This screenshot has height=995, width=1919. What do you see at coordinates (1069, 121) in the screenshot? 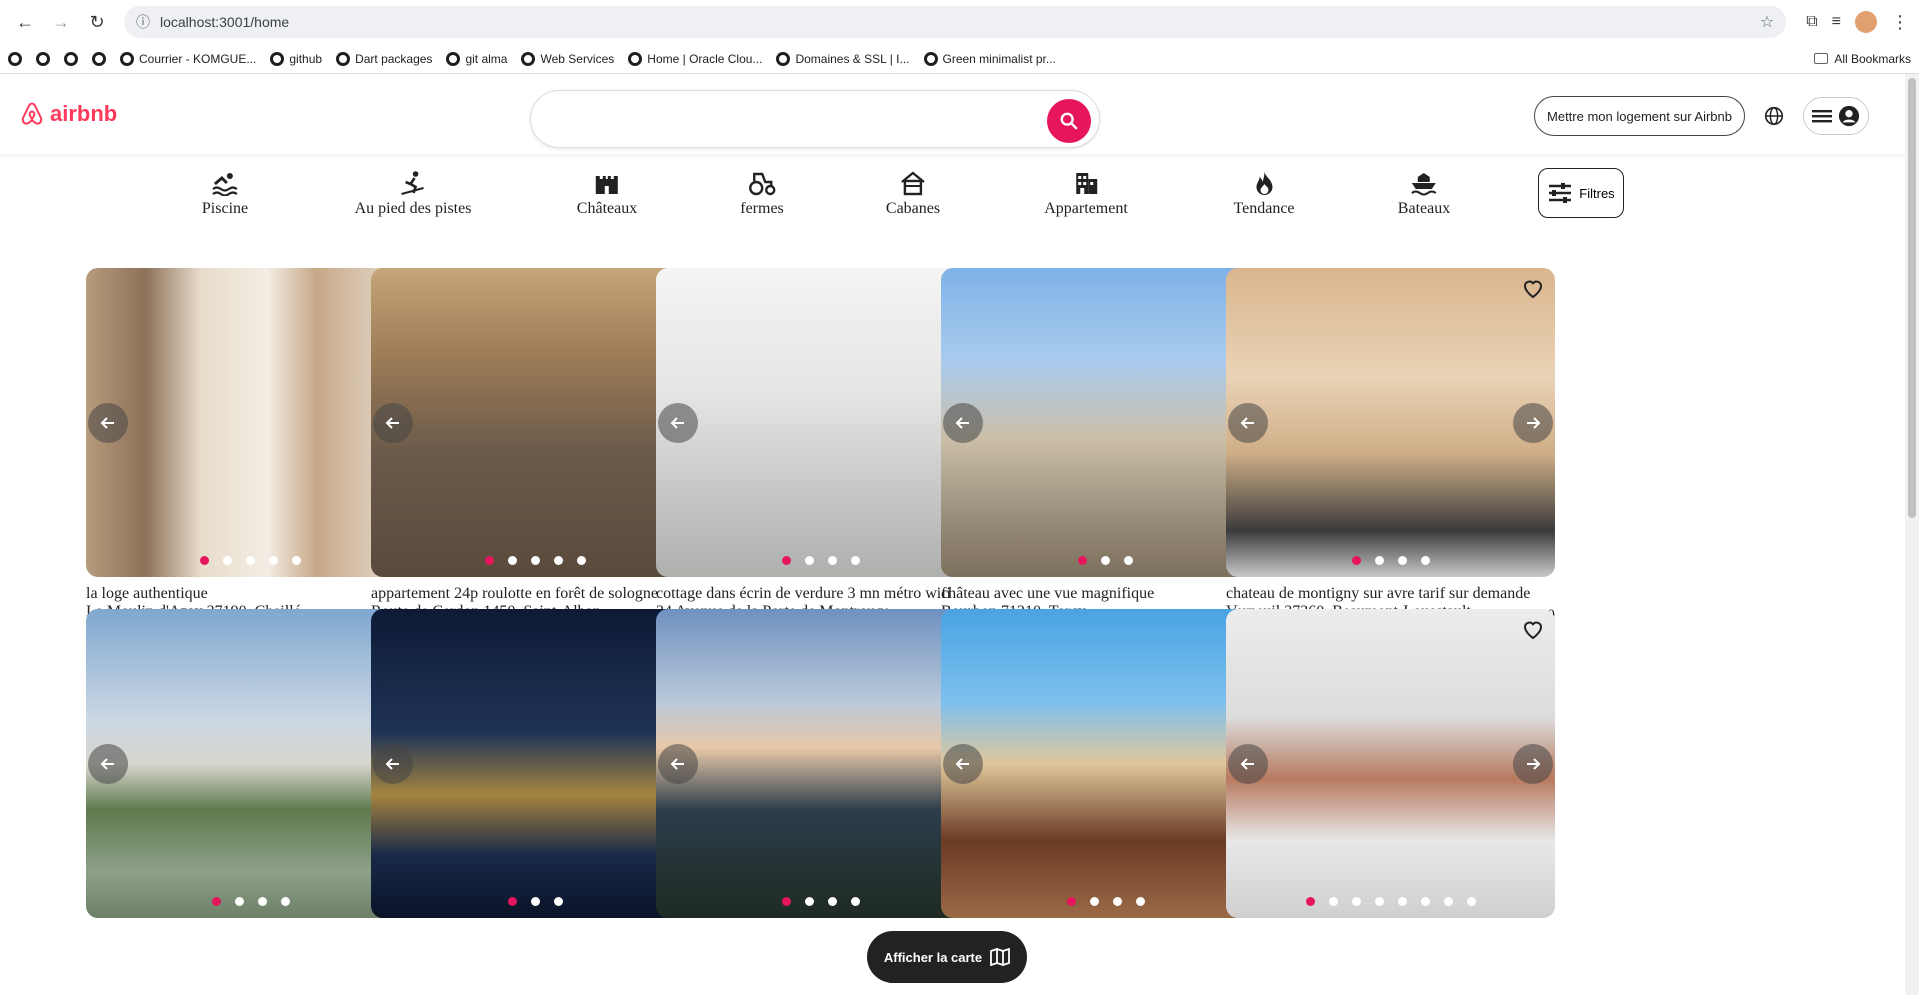
I see `search-button` at bounding box center [1069, 121].